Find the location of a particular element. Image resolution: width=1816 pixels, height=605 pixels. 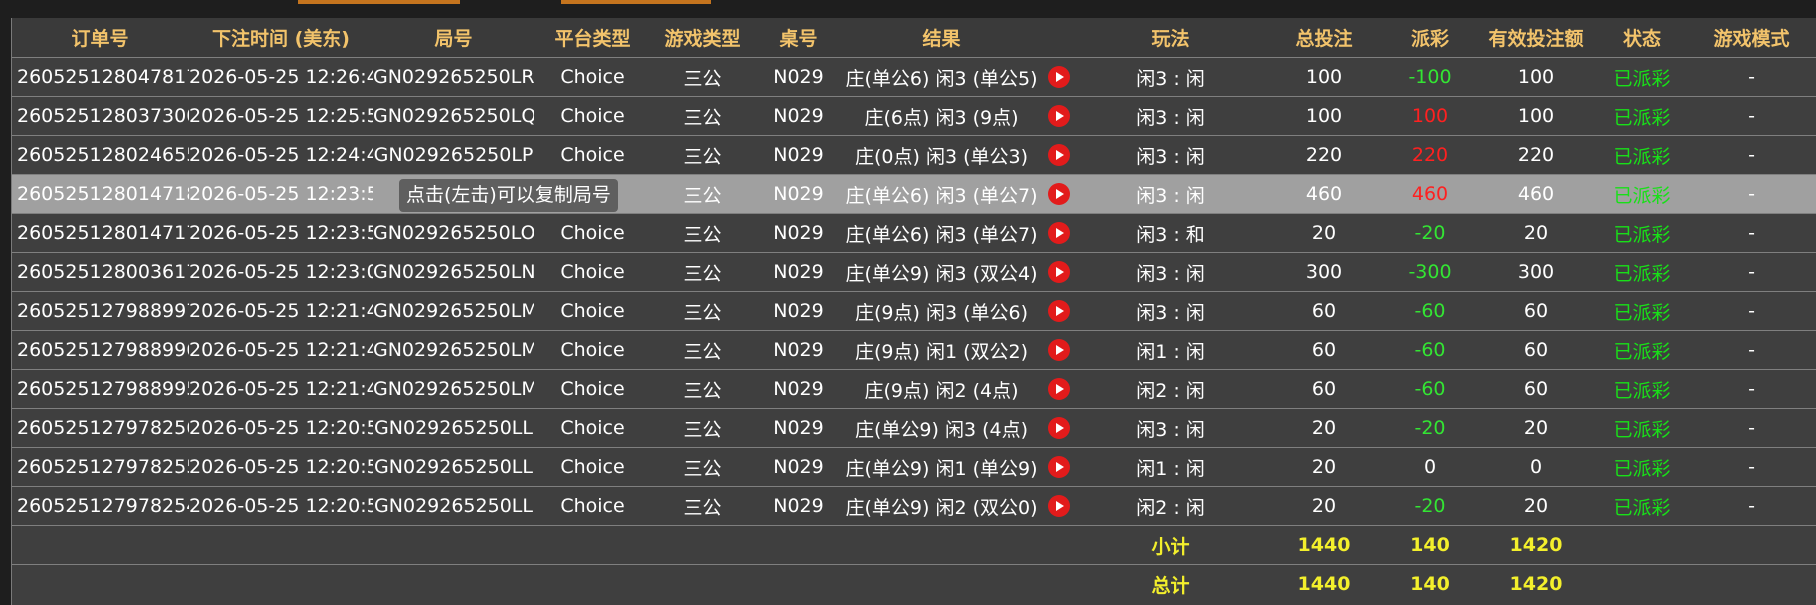

total-tail is located at coordinates (1706, 583).